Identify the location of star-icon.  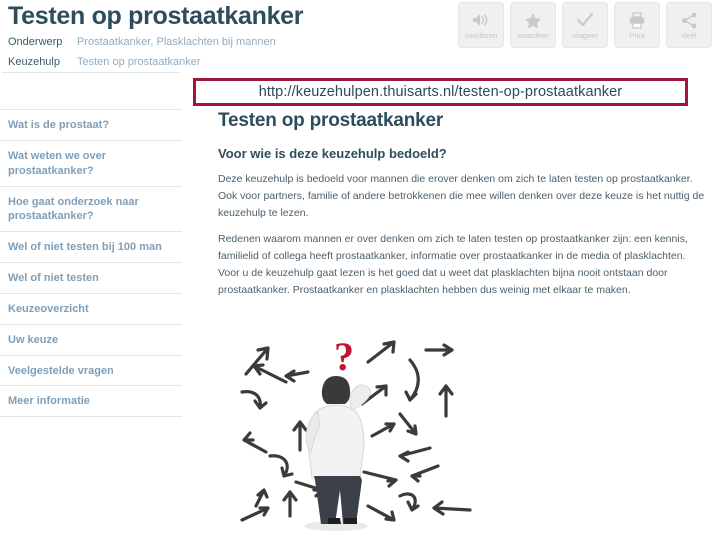
(533, 20).